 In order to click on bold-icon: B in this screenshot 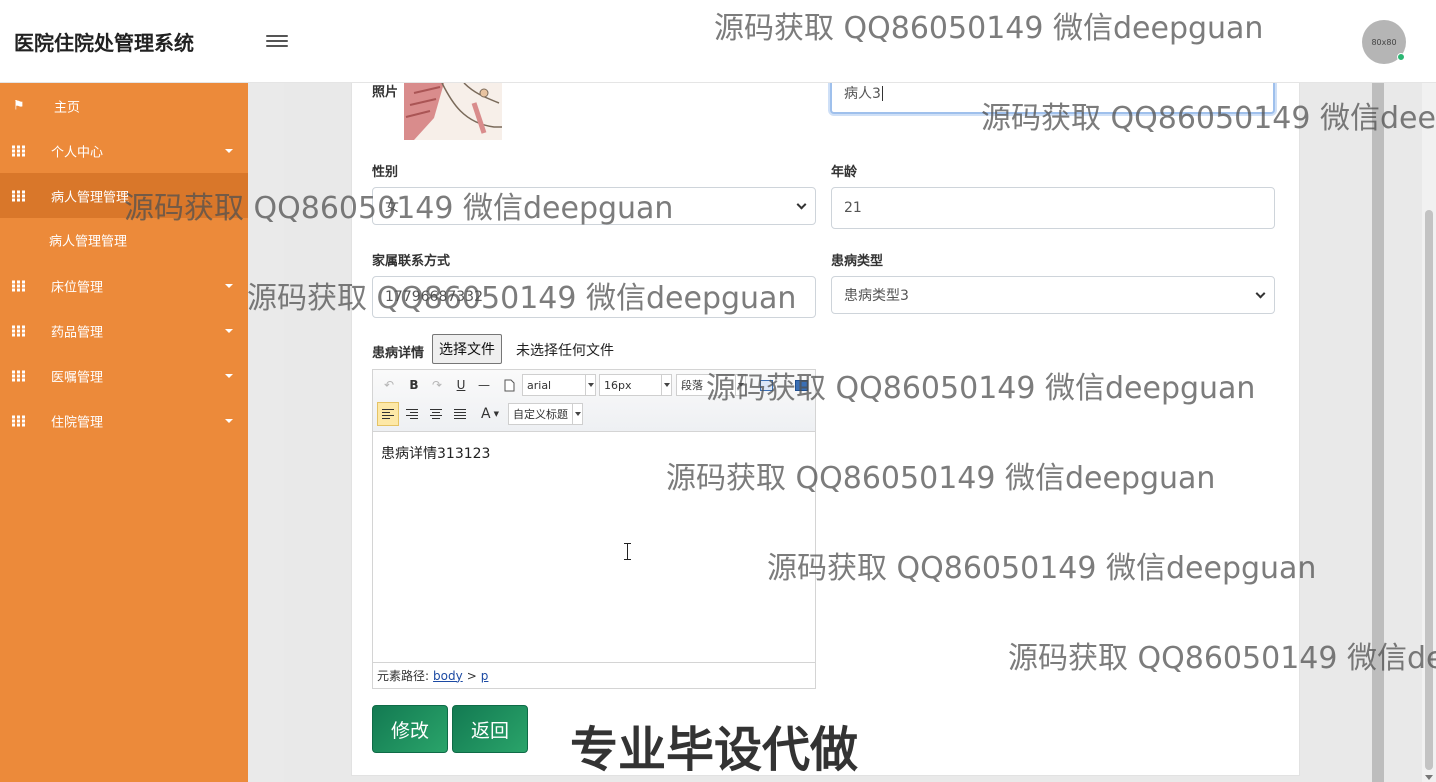, I will do `click(414, 385)`.